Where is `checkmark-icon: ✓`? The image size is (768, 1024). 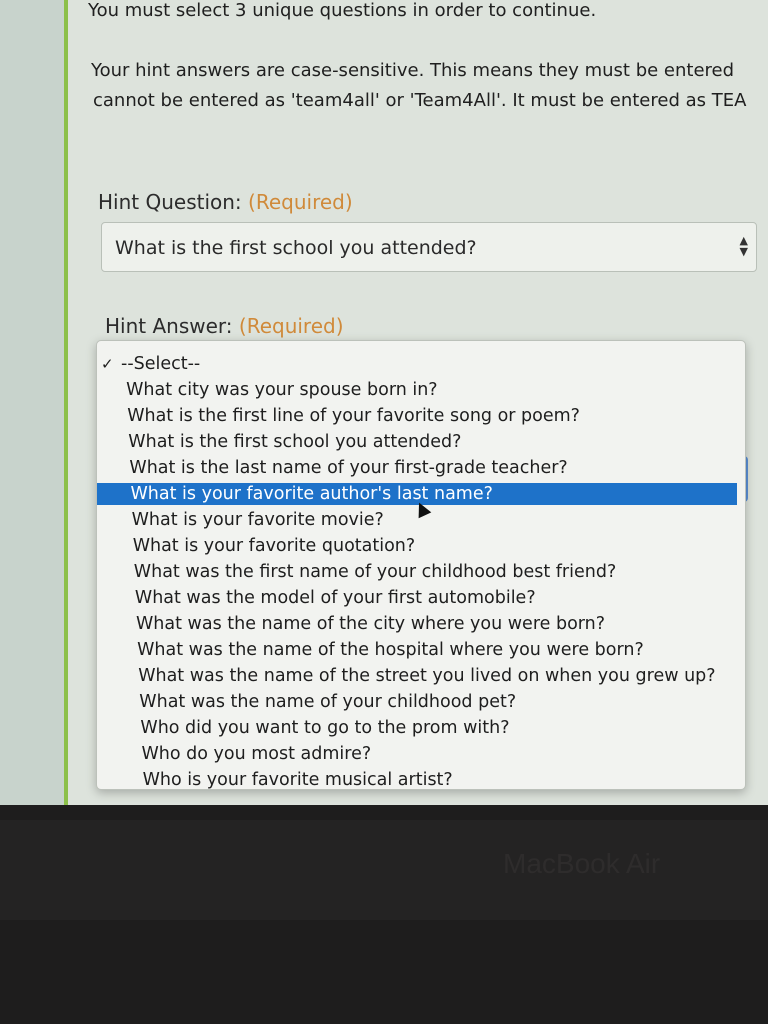 checkmark-icon: ✓ is located at coordinates (107, 364).